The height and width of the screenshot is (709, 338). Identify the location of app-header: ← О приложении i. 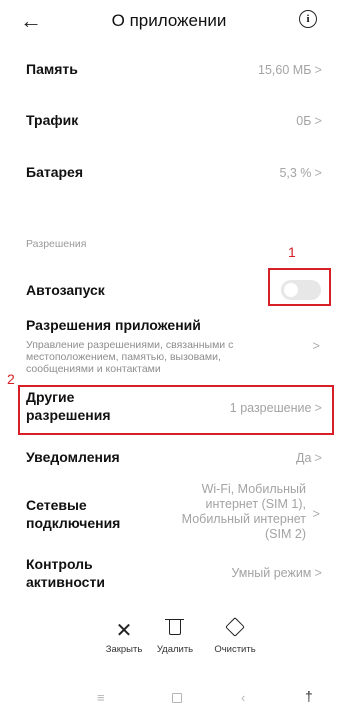
(169, 21).